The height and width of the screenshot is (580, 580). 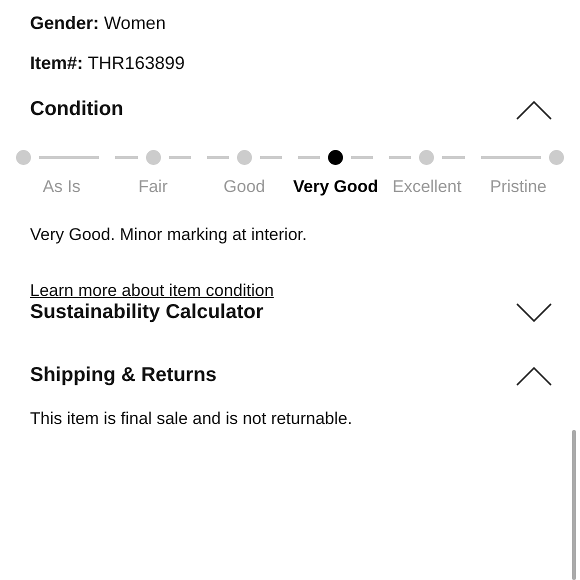 What do you see at coordinates (335, 187) in the screenshot?
I see `condition-label: Very Good` at bounding box center [335, 187].